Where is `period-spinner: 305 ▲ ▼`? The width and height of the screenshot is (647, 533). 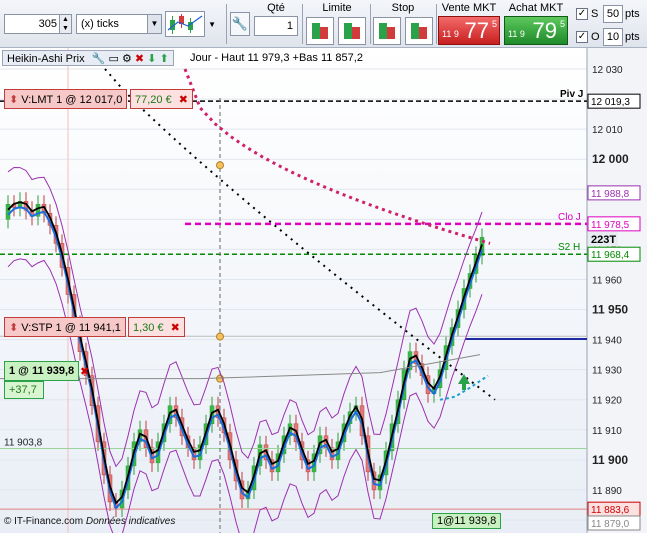
period-spinner: 305 ▲ ▼ is located at coordinates (38, 24).